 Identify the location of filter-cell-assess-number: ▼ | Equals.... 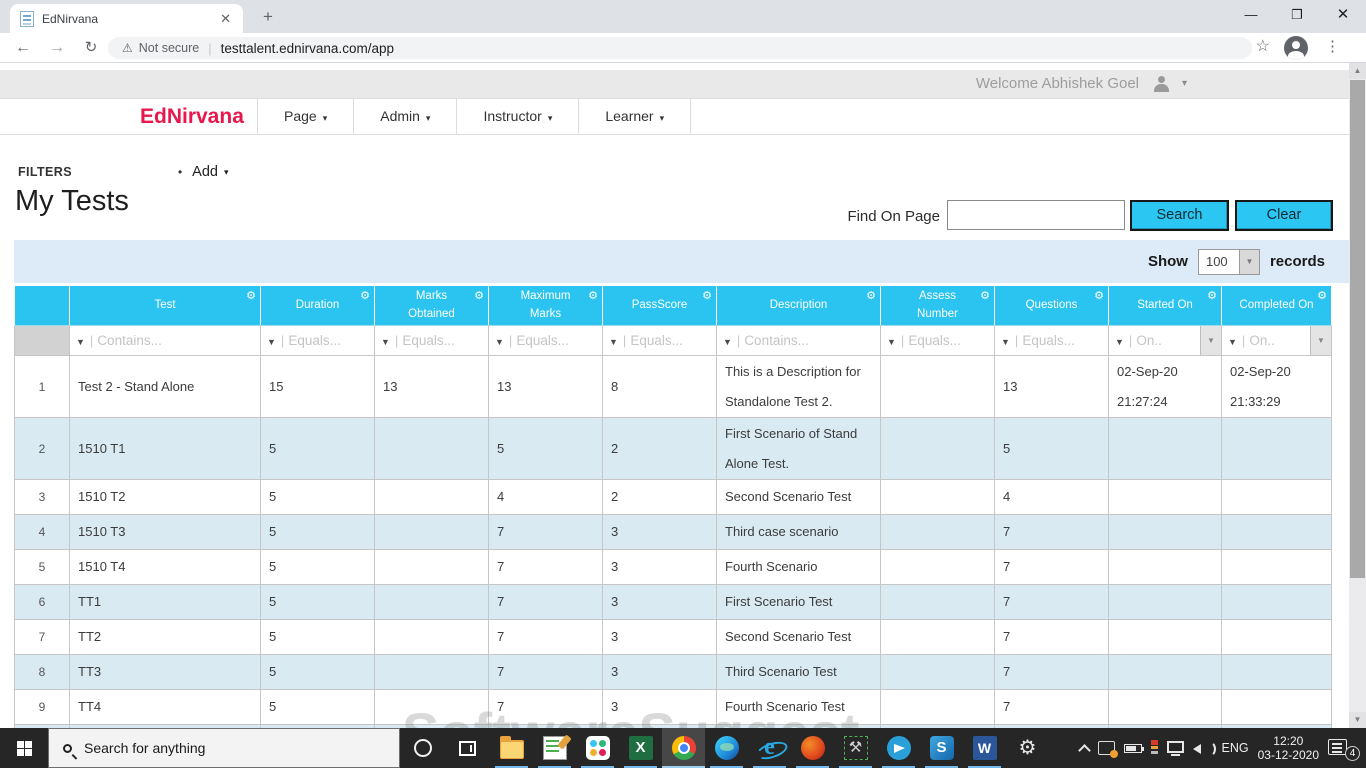
(937, 340).